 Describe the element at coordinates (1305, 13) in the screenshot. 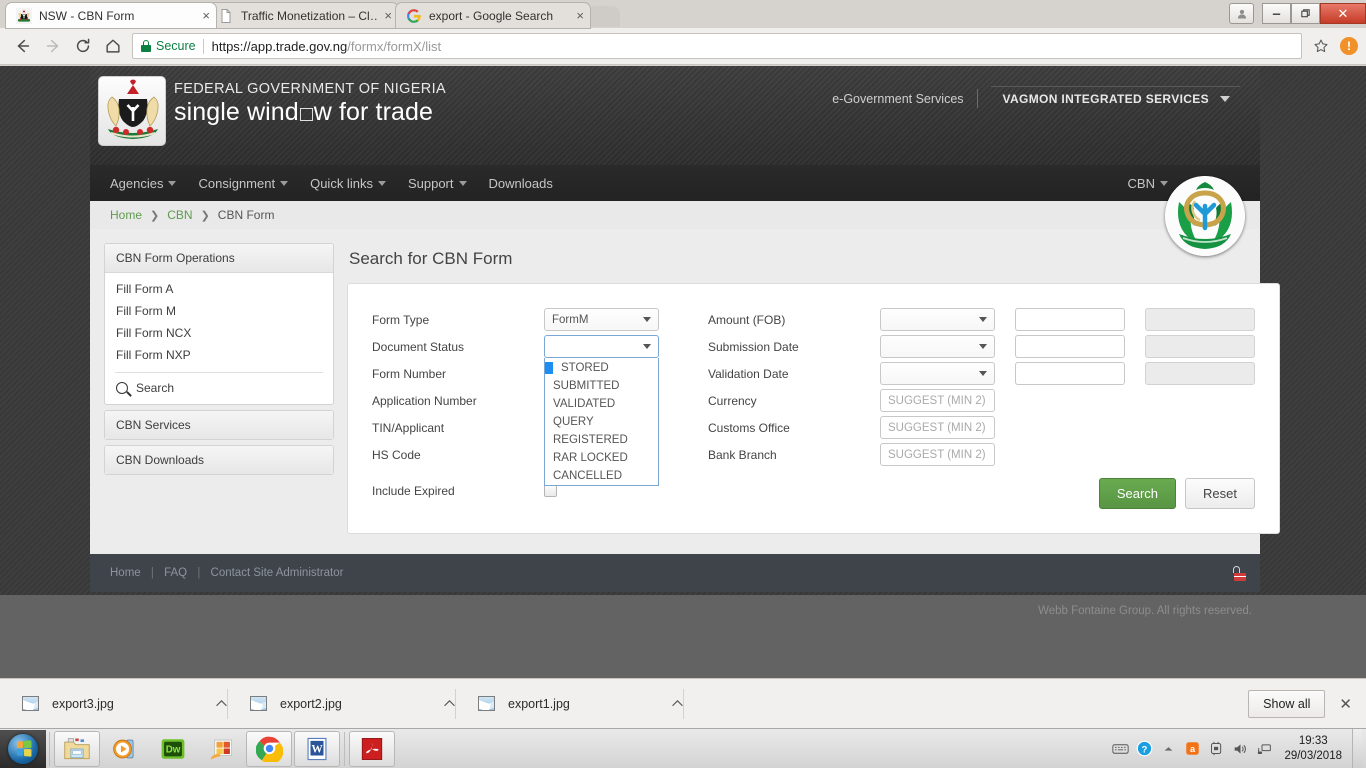

I see `maximize-restore-button` at that location.